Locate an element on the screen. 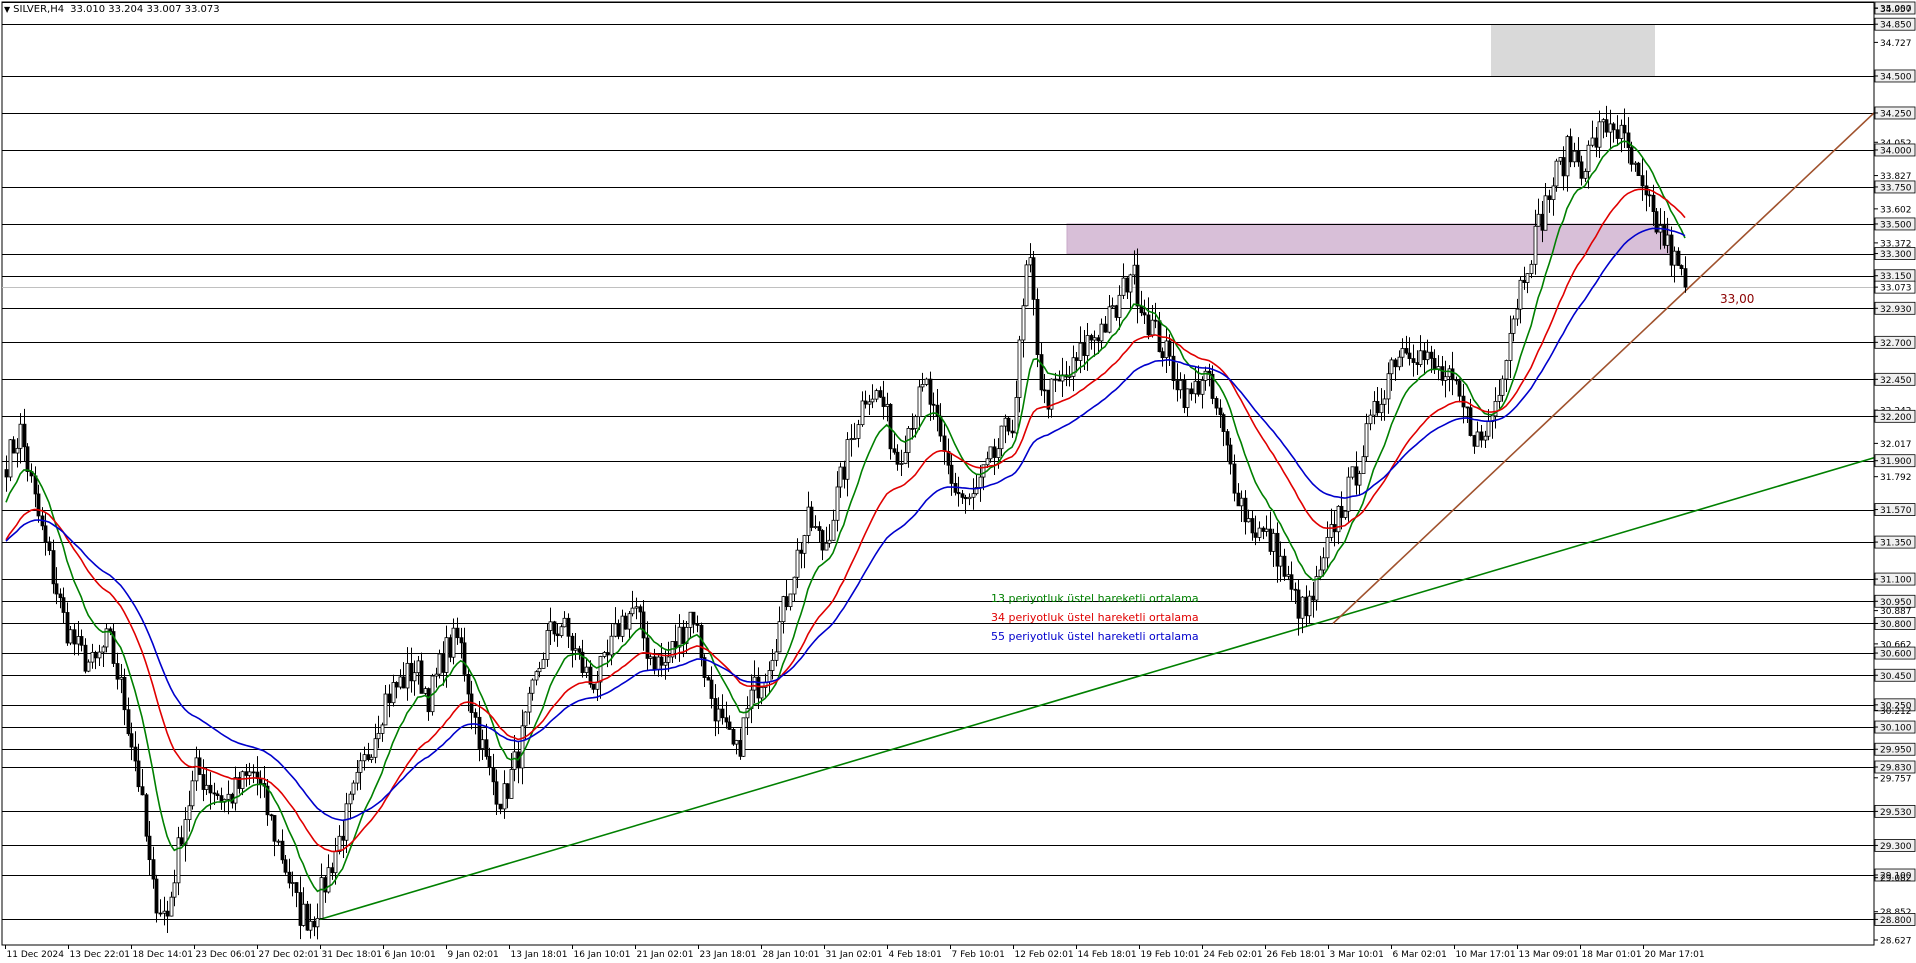  y-tick-label: 34.957 is located at coordinates (1896, 10).